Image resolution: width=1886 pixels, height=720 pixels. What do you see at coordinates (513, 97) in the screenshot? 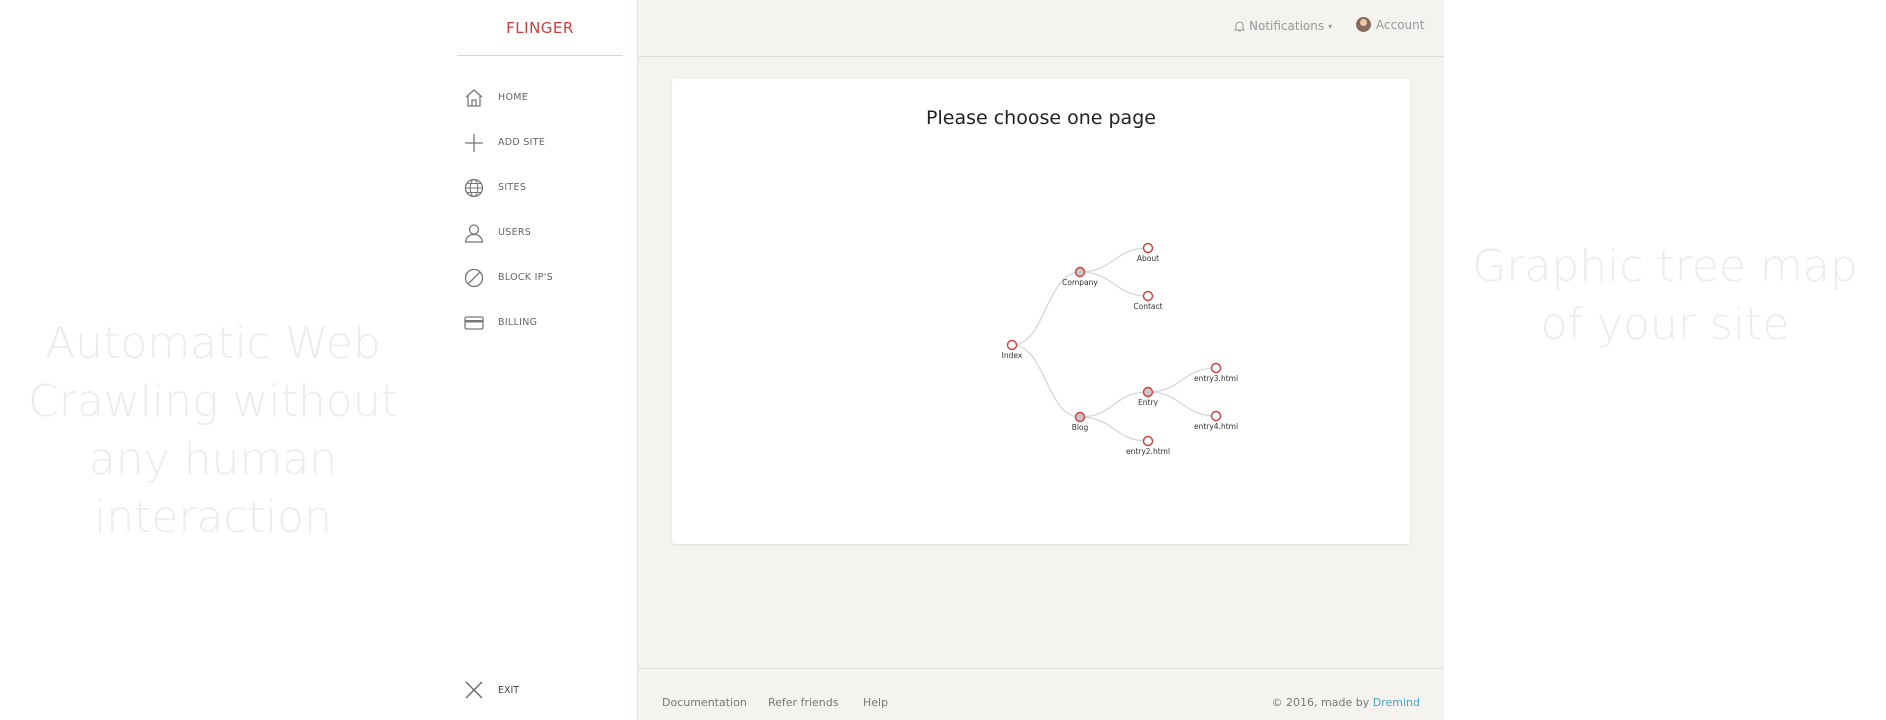
I see `sidebar-item-label: HOME` at bounding box center [513, 97].